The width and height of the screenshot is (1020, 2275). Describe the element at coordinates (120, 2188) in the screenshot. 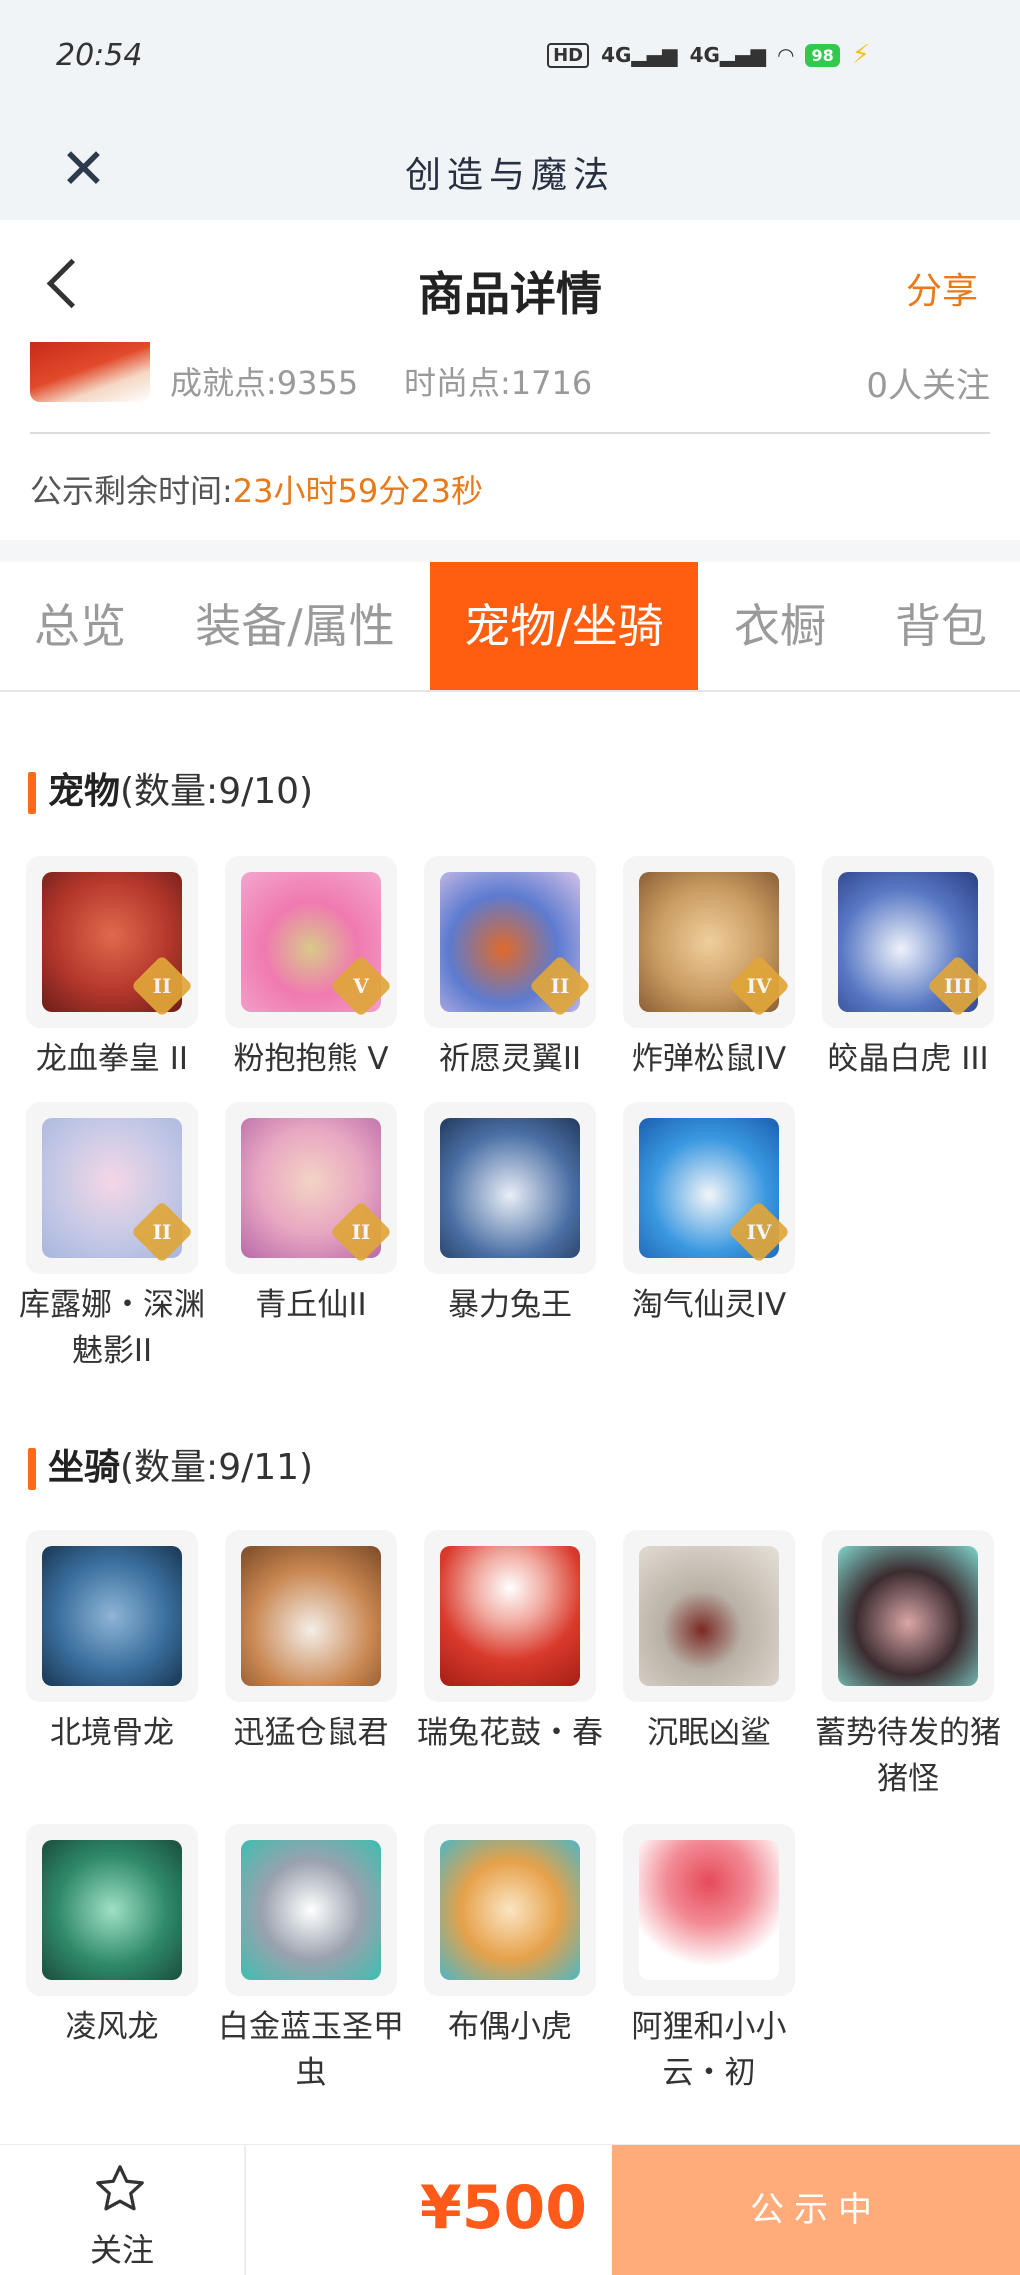

I see `star-icon` at that location.